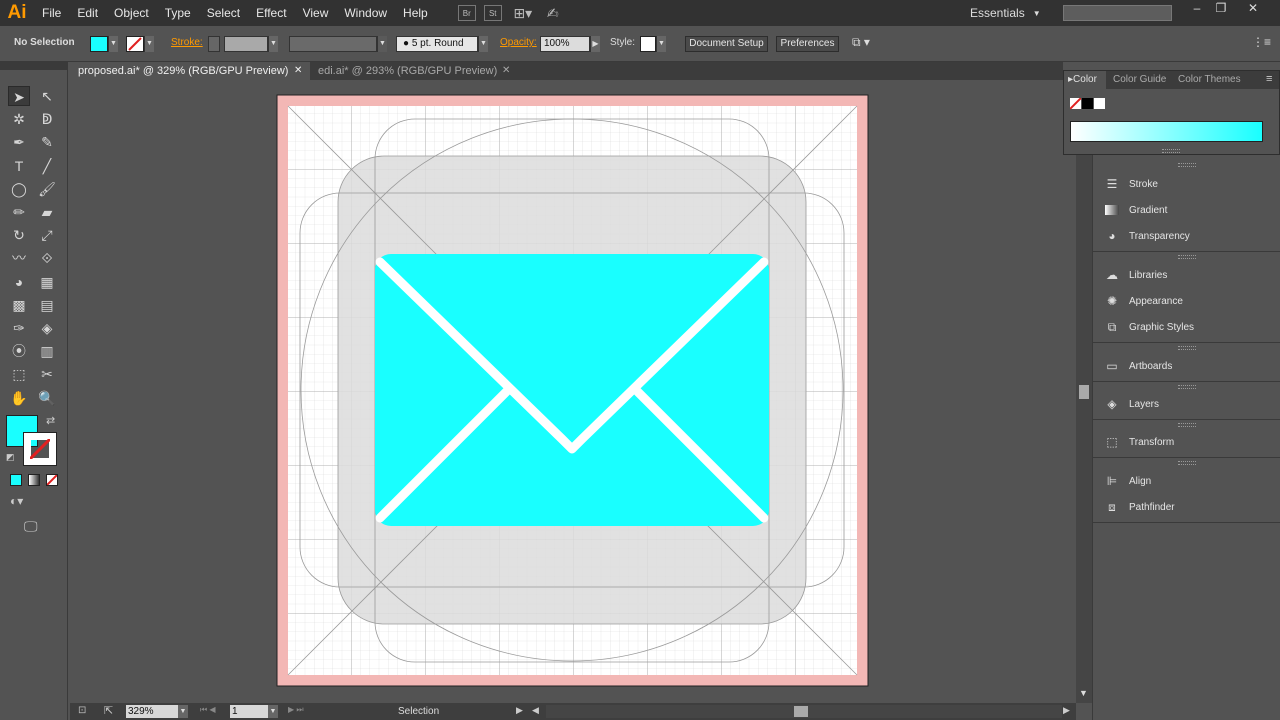 The image size is (1280, 720). I want to click on color-mode-icon, so click(16, 480).